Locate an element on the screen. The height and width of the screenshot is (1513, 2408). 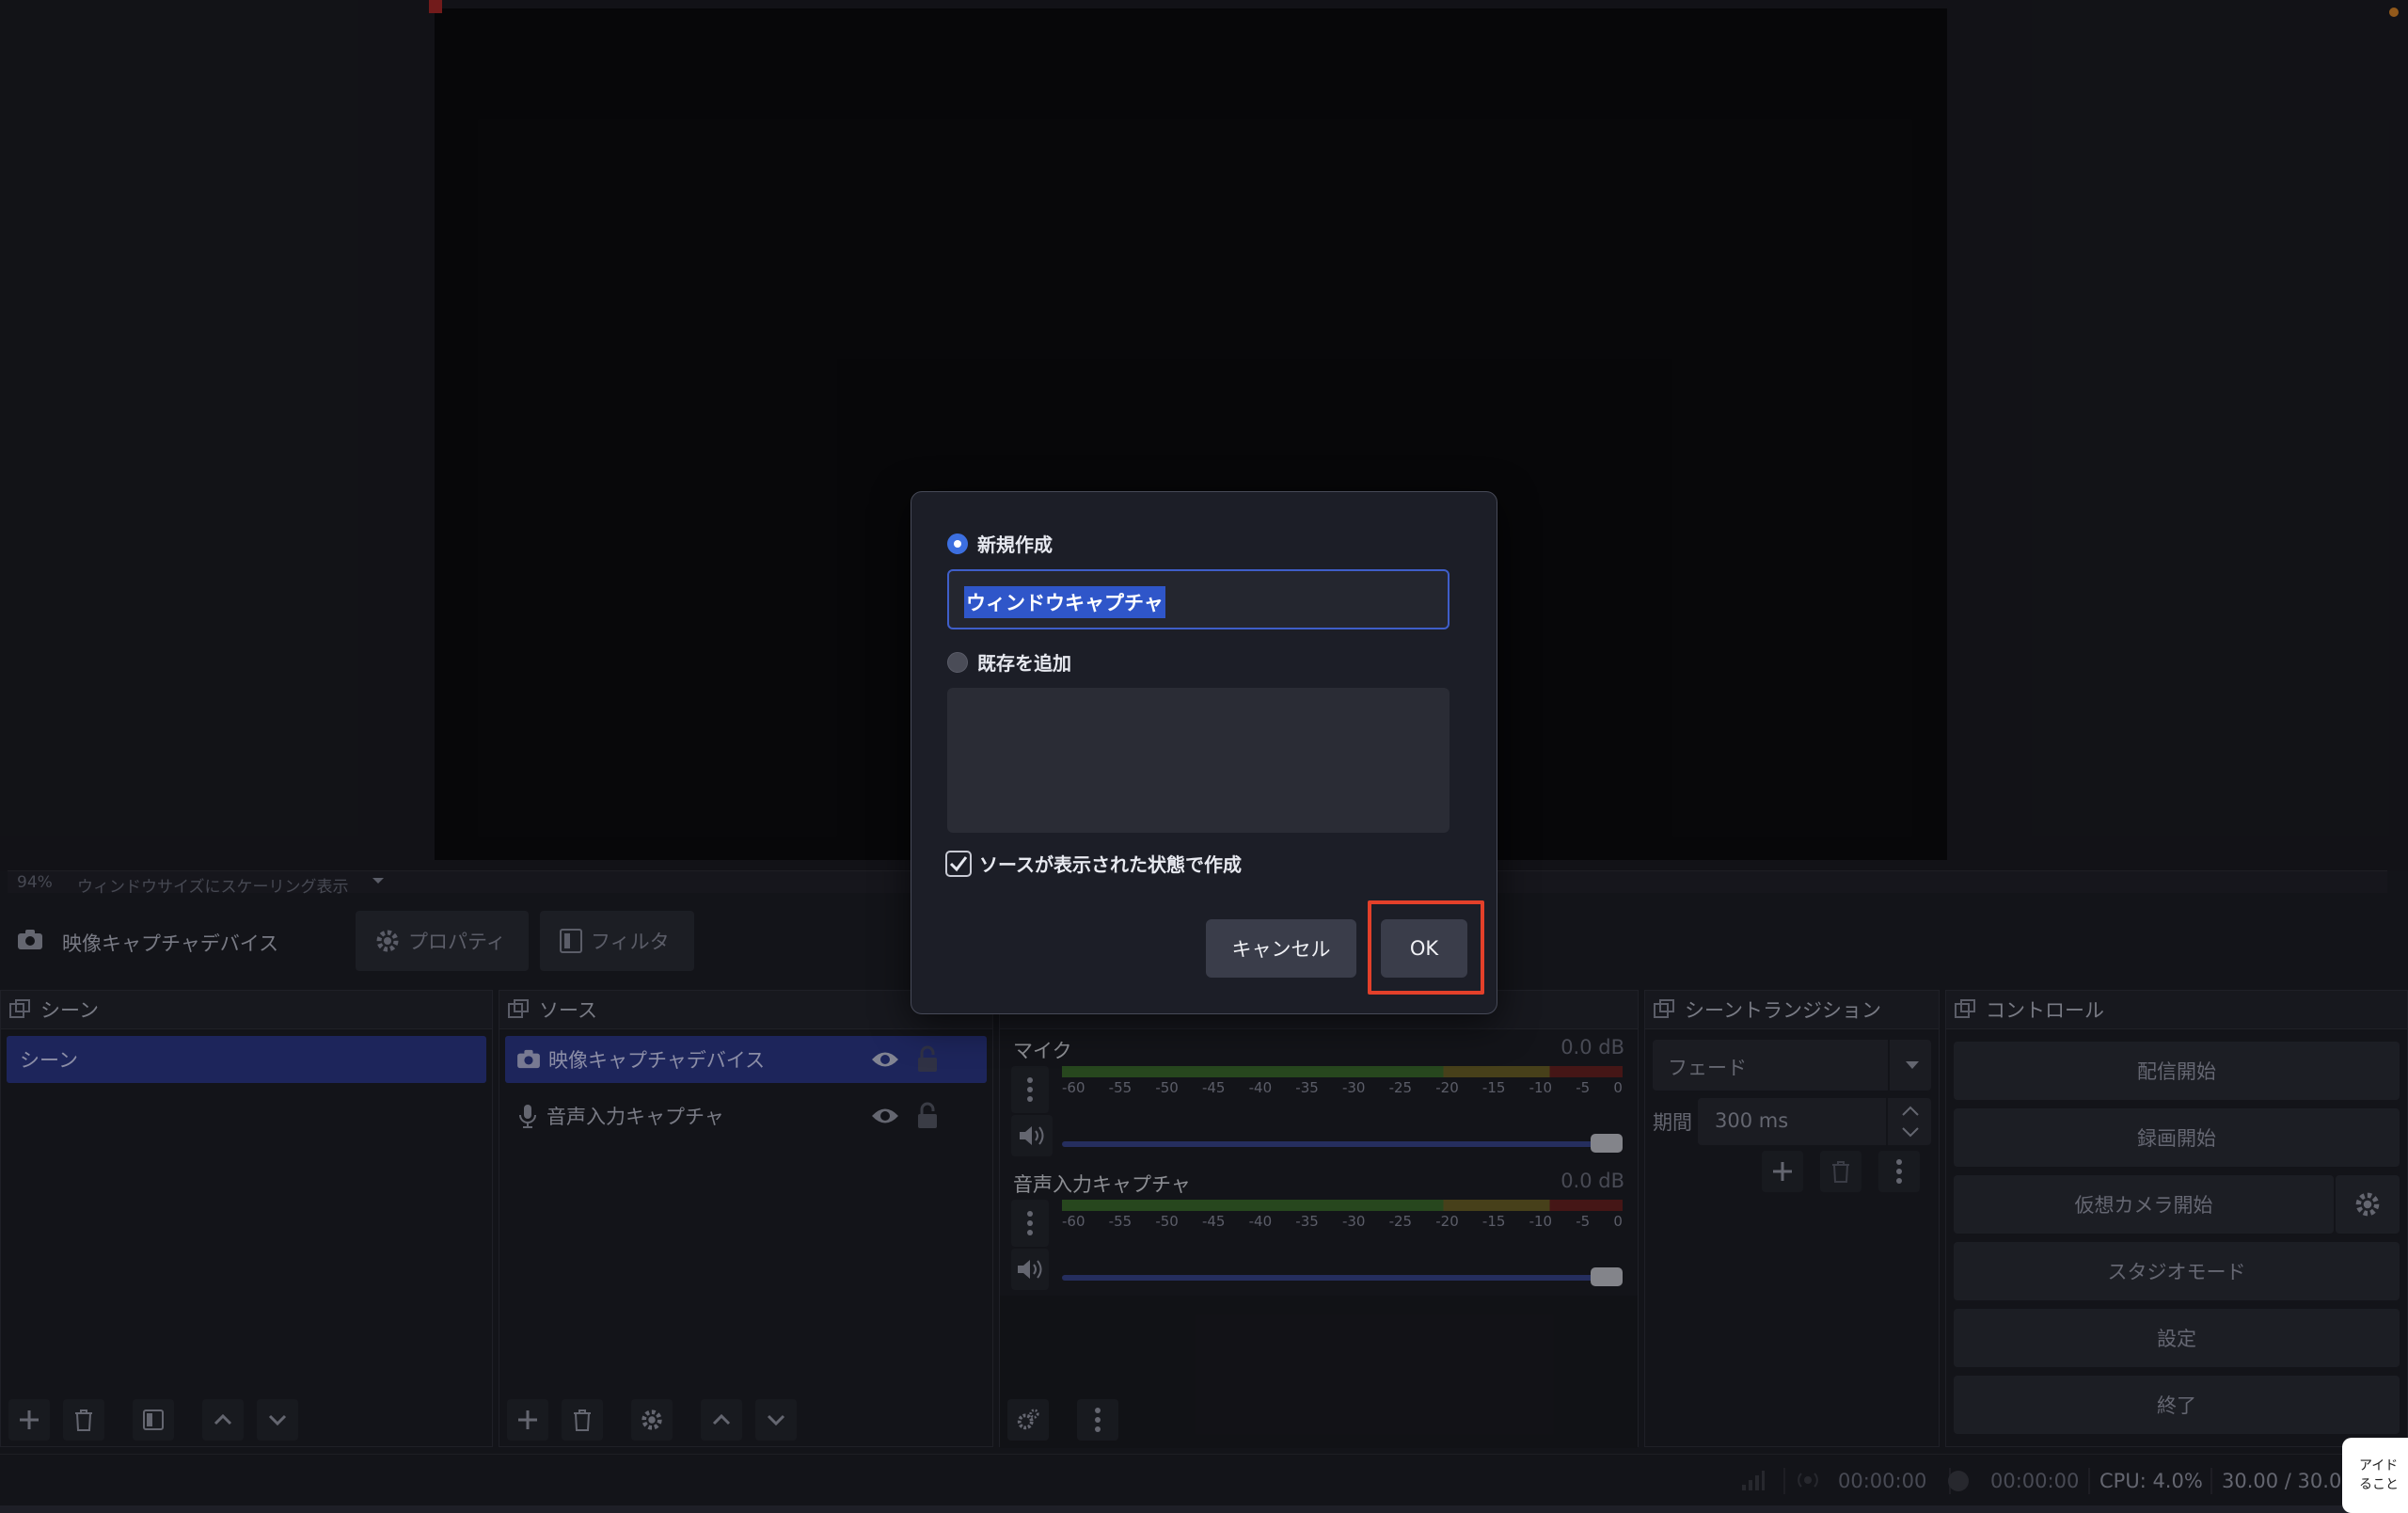
create-new-radio is located at coordinates (958, 543).